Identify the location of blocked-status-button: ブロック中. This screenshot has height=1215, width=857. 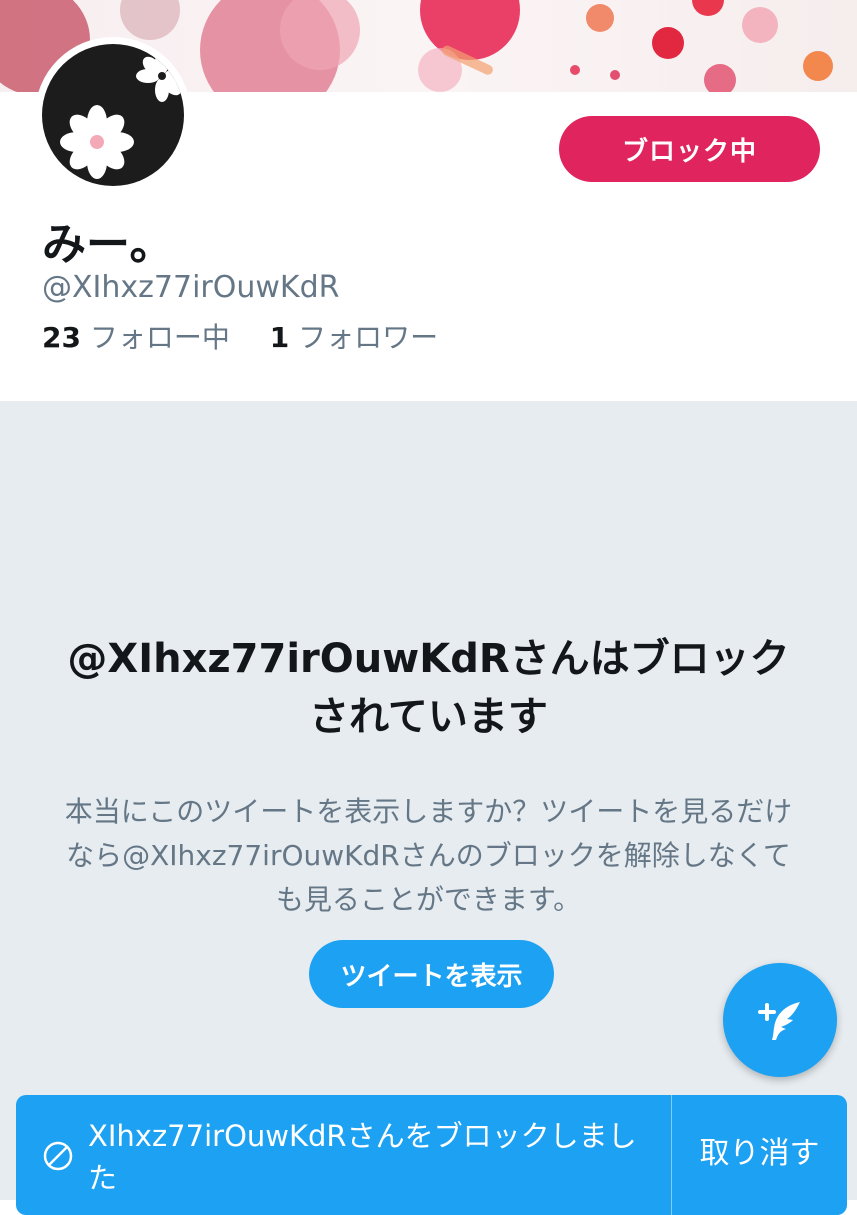
(689, 149).